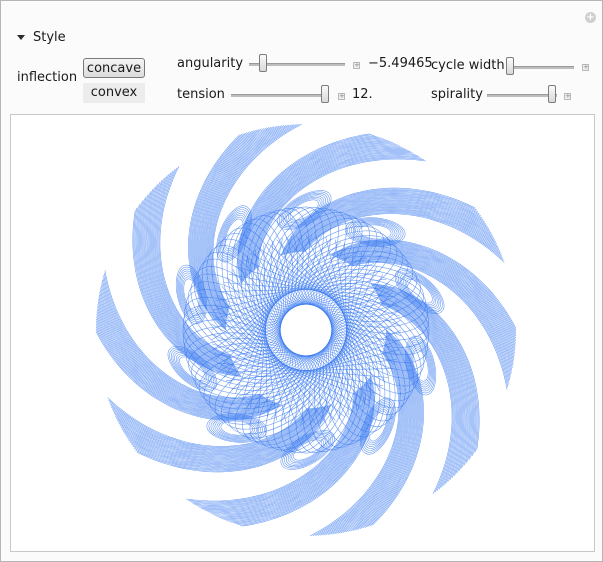 This screenshot has width=603, height=562. Describe the element at coordinates (210, 63) in the screenshot. I see `angularity-label: angularity` at that location.